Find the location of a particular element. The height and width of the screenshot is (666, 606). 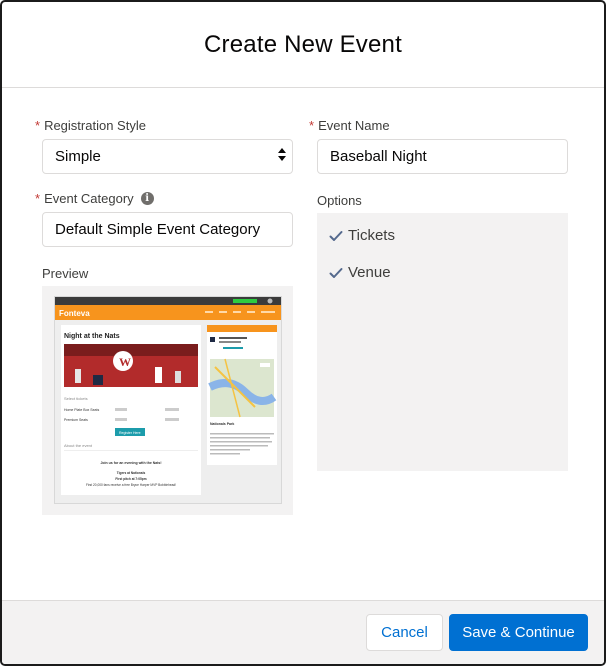

option-venue: Venue is located at coordinates (360, 272).